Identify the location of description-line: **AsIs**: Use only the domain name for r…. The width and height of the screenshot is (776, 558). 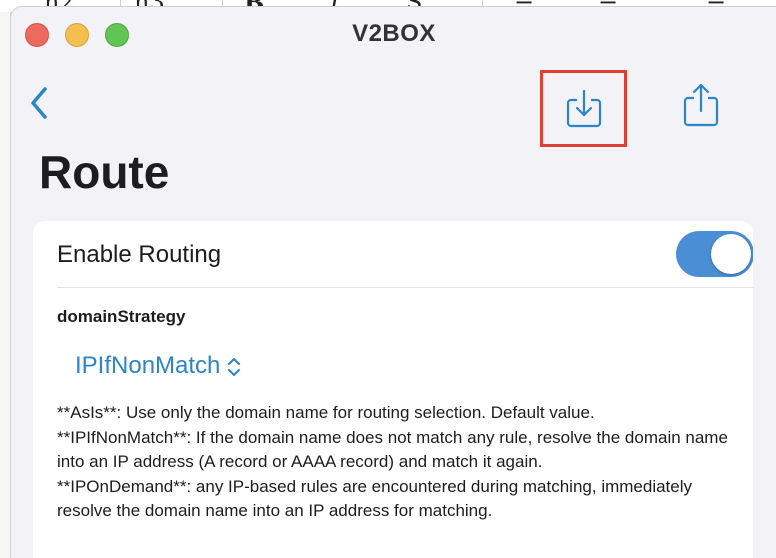
(326, 412).